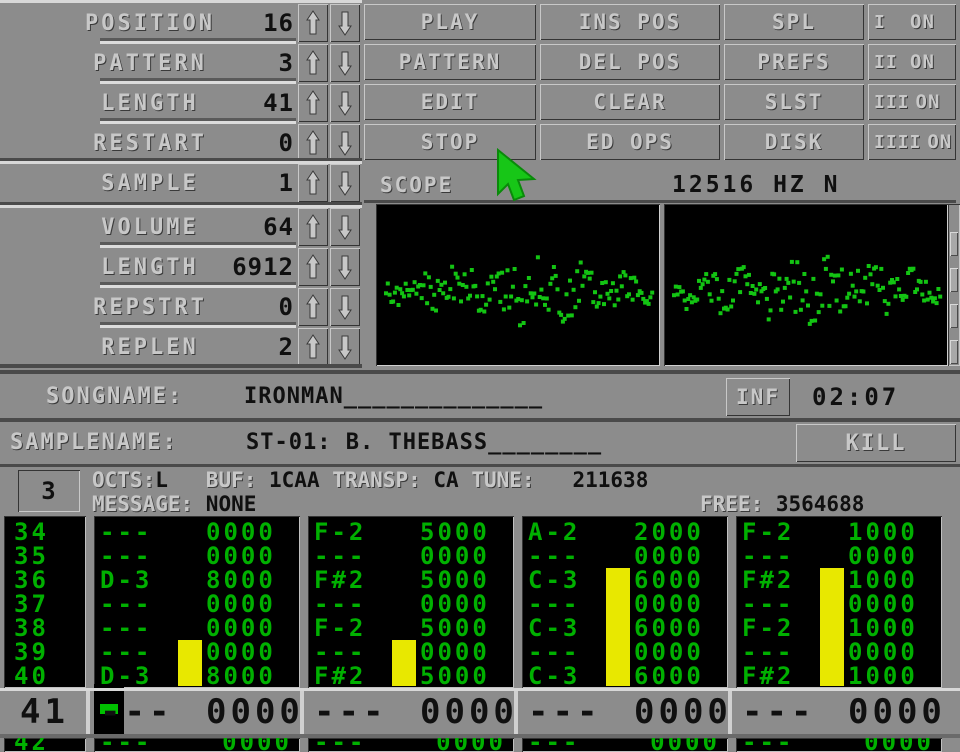 Image resolution: width=960 pixels, height=752 pixels. I want to click on param-row-replen: REPLEN 2, so click(150, 347).